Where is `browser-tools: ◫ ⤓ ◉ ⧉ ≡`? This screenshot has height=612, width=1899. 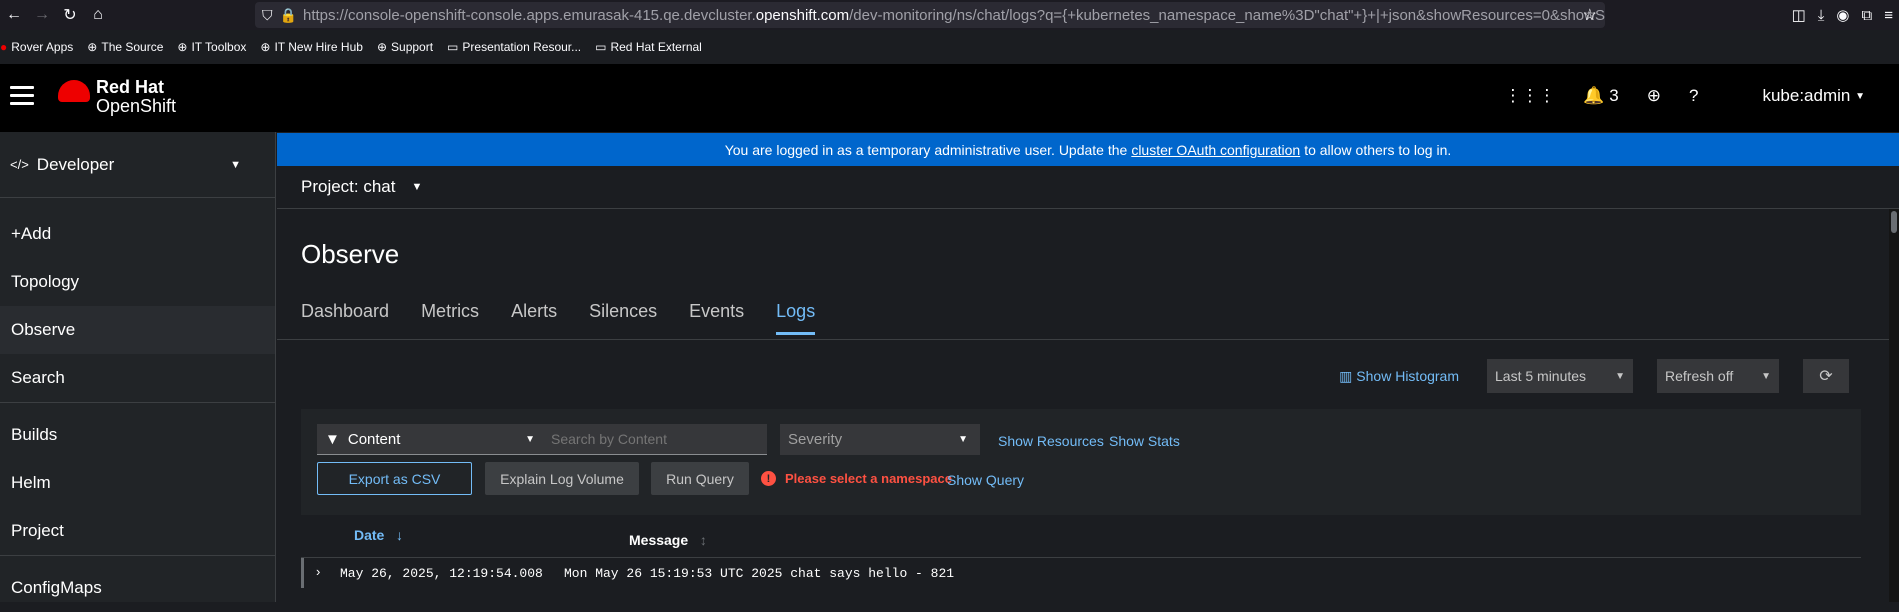
browser-tools: ◫ ⤓ ◉ ⧉ ≡ is located at coordinates (1842, 15).